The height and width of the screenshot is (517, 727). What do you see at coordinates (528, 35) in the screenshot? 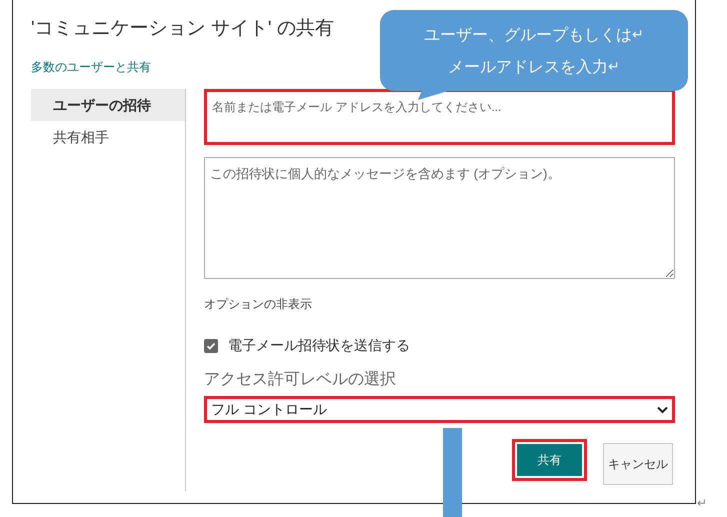
I see `callout-text: ユーザー、グループもしくは` at bounding box center [528, 35].